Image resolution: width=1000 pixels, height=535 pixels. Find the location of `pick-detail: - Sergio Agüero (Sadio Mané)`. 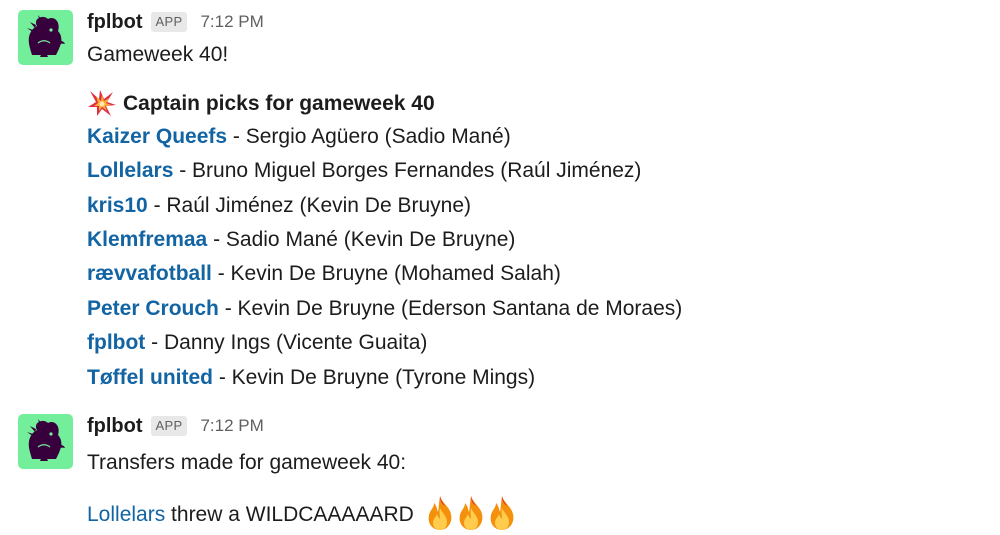

pick-detail: - Sergio Agüero (Sadio Mané) is located at coordinates (369, 136).